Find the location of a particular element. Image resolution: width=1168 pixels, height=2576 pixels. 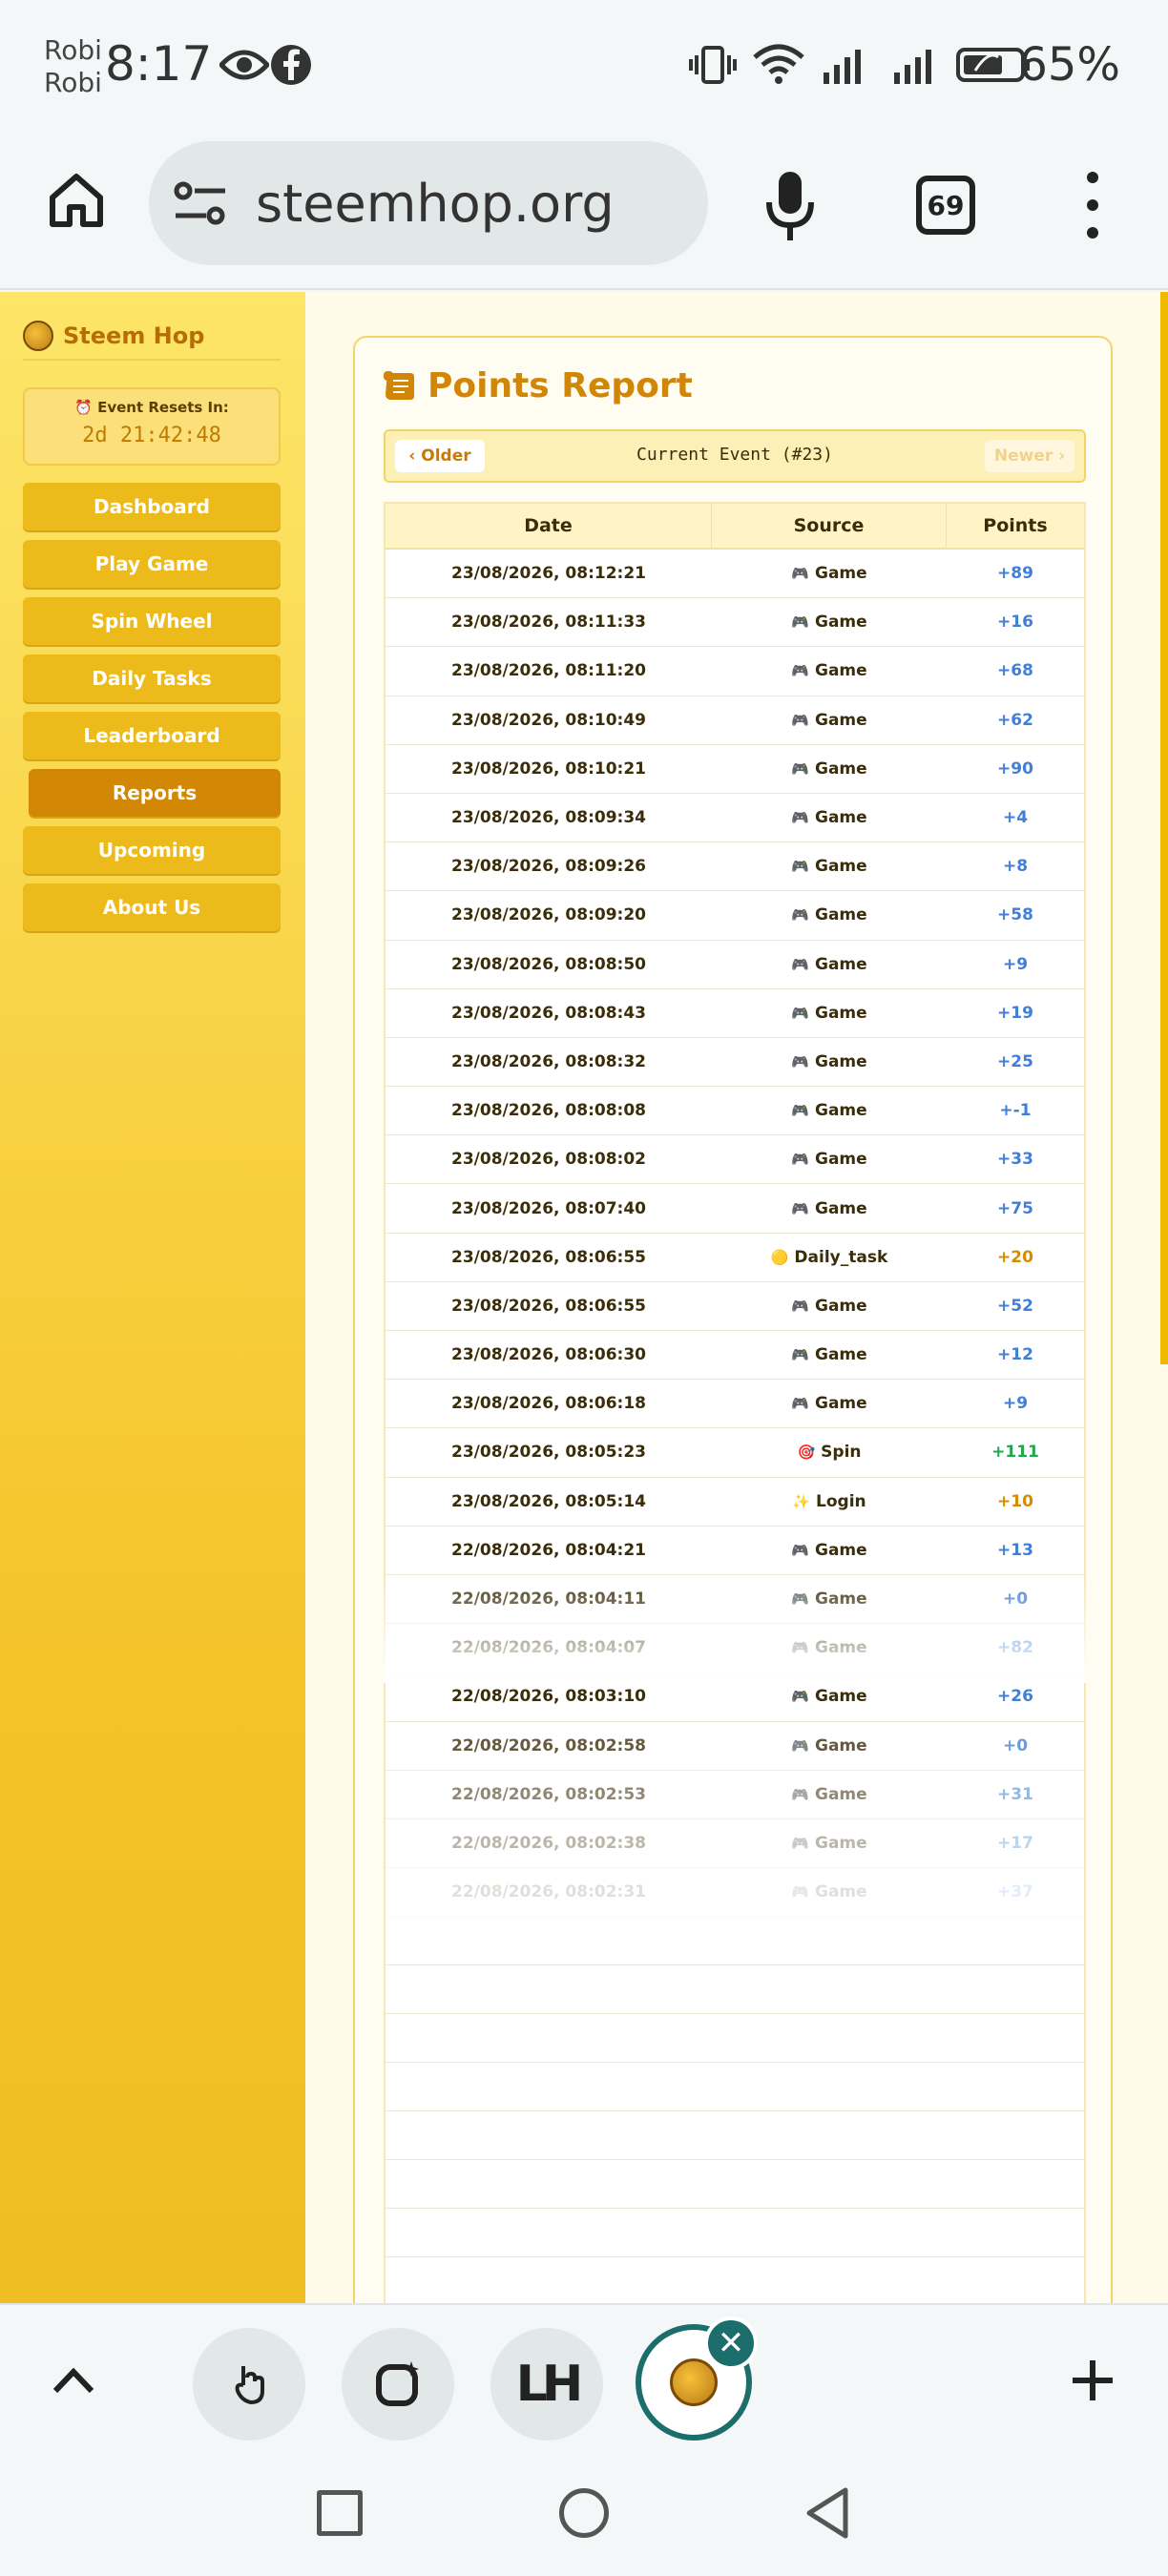

back-icon is located at coordinates (827, 2513).